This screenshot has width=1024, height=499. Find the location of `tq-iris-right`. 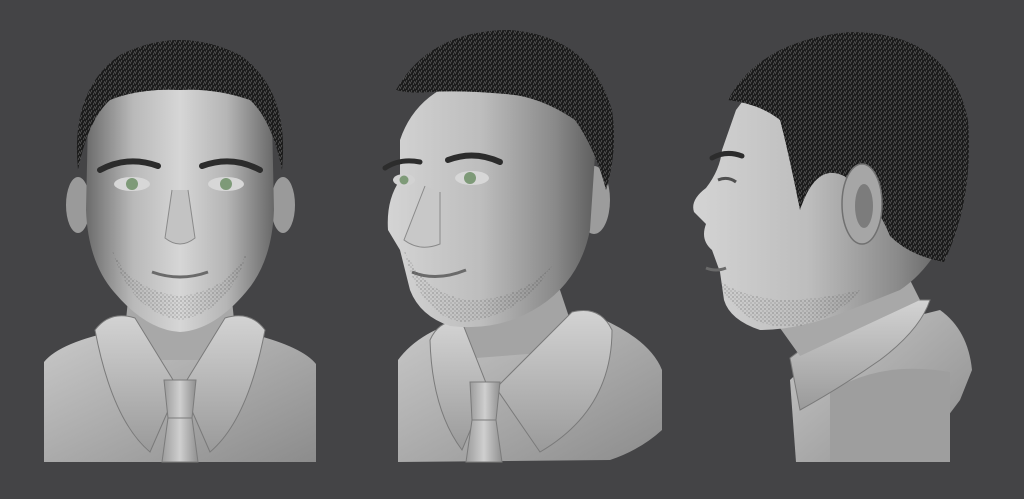

tq-iris-right is located at coordinates (470, 178).